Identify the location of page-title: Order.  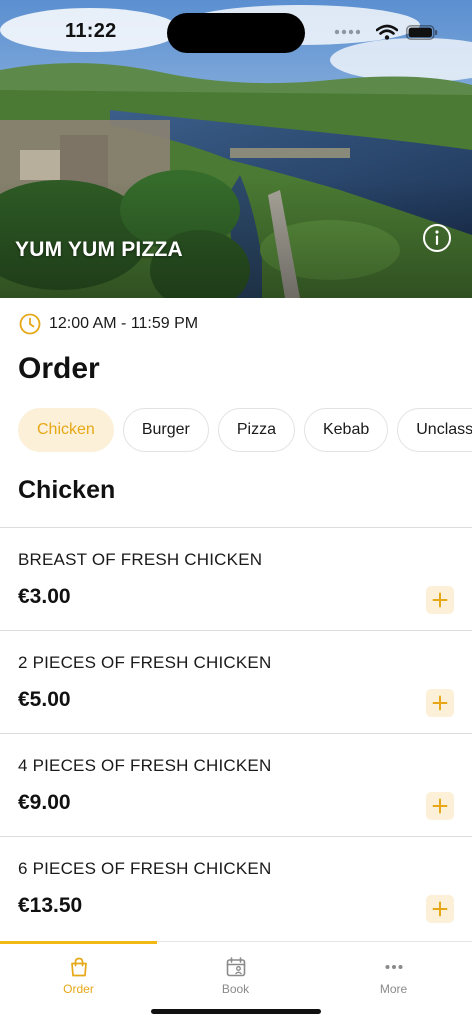
(59, 368).